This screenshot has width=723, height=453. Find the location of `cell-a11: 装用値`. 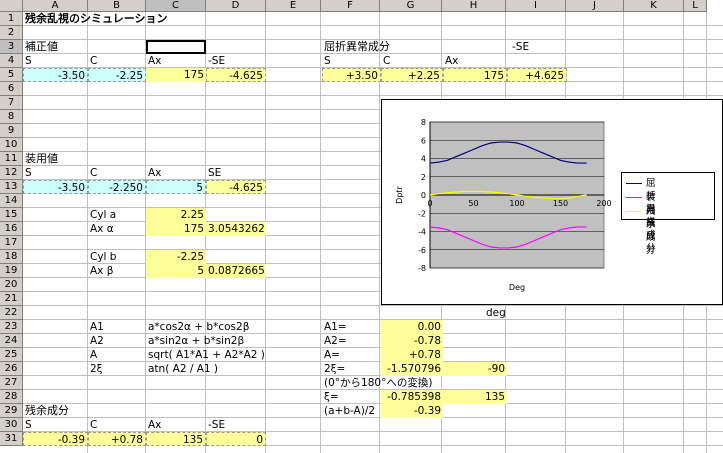

cell-a11: 装用値 is located at coordinates (55, 159).